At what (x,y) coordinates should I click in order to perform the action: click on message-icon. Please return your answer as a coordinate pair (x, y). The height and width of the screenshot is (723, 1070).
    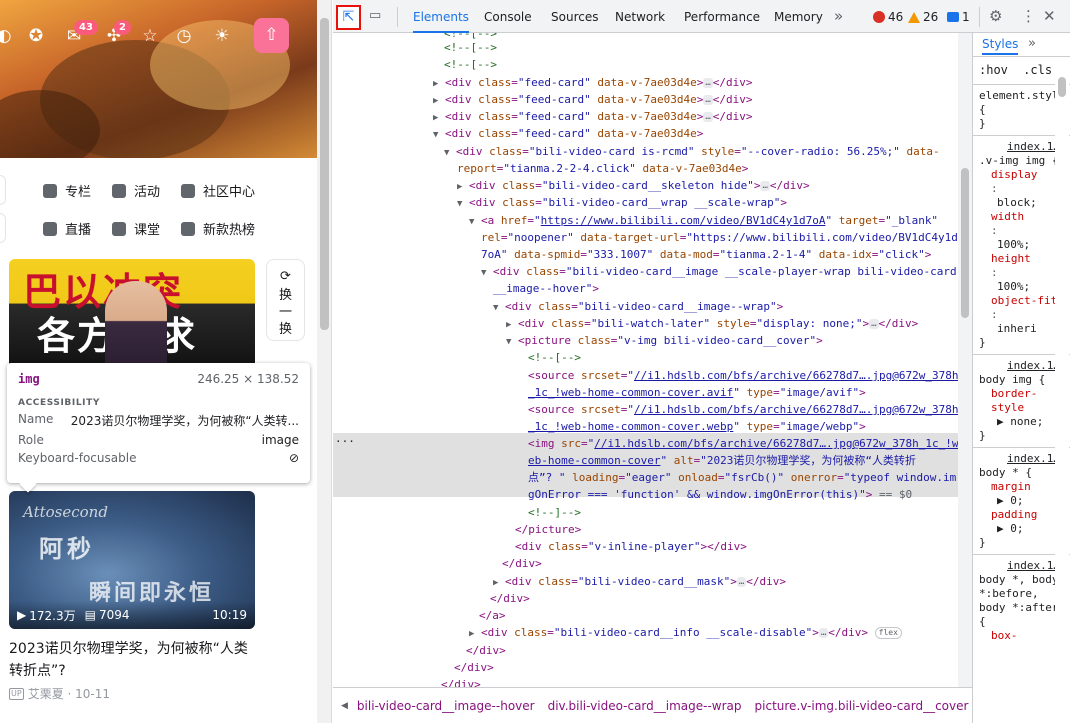
    Looking at the image, I should click on (953, 17).